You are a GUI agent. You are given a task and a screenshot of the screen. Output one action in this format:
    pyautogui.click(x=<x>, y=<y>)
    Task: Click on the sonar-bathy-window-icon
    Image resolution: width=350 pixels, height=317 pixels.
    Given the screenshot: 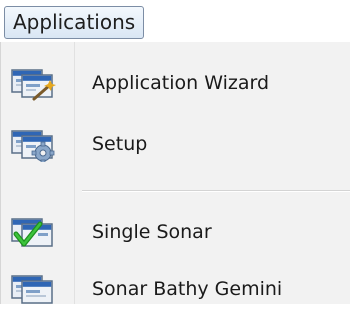 What is the action you would take?
    pyautogui.click(x=33, y=290)
    